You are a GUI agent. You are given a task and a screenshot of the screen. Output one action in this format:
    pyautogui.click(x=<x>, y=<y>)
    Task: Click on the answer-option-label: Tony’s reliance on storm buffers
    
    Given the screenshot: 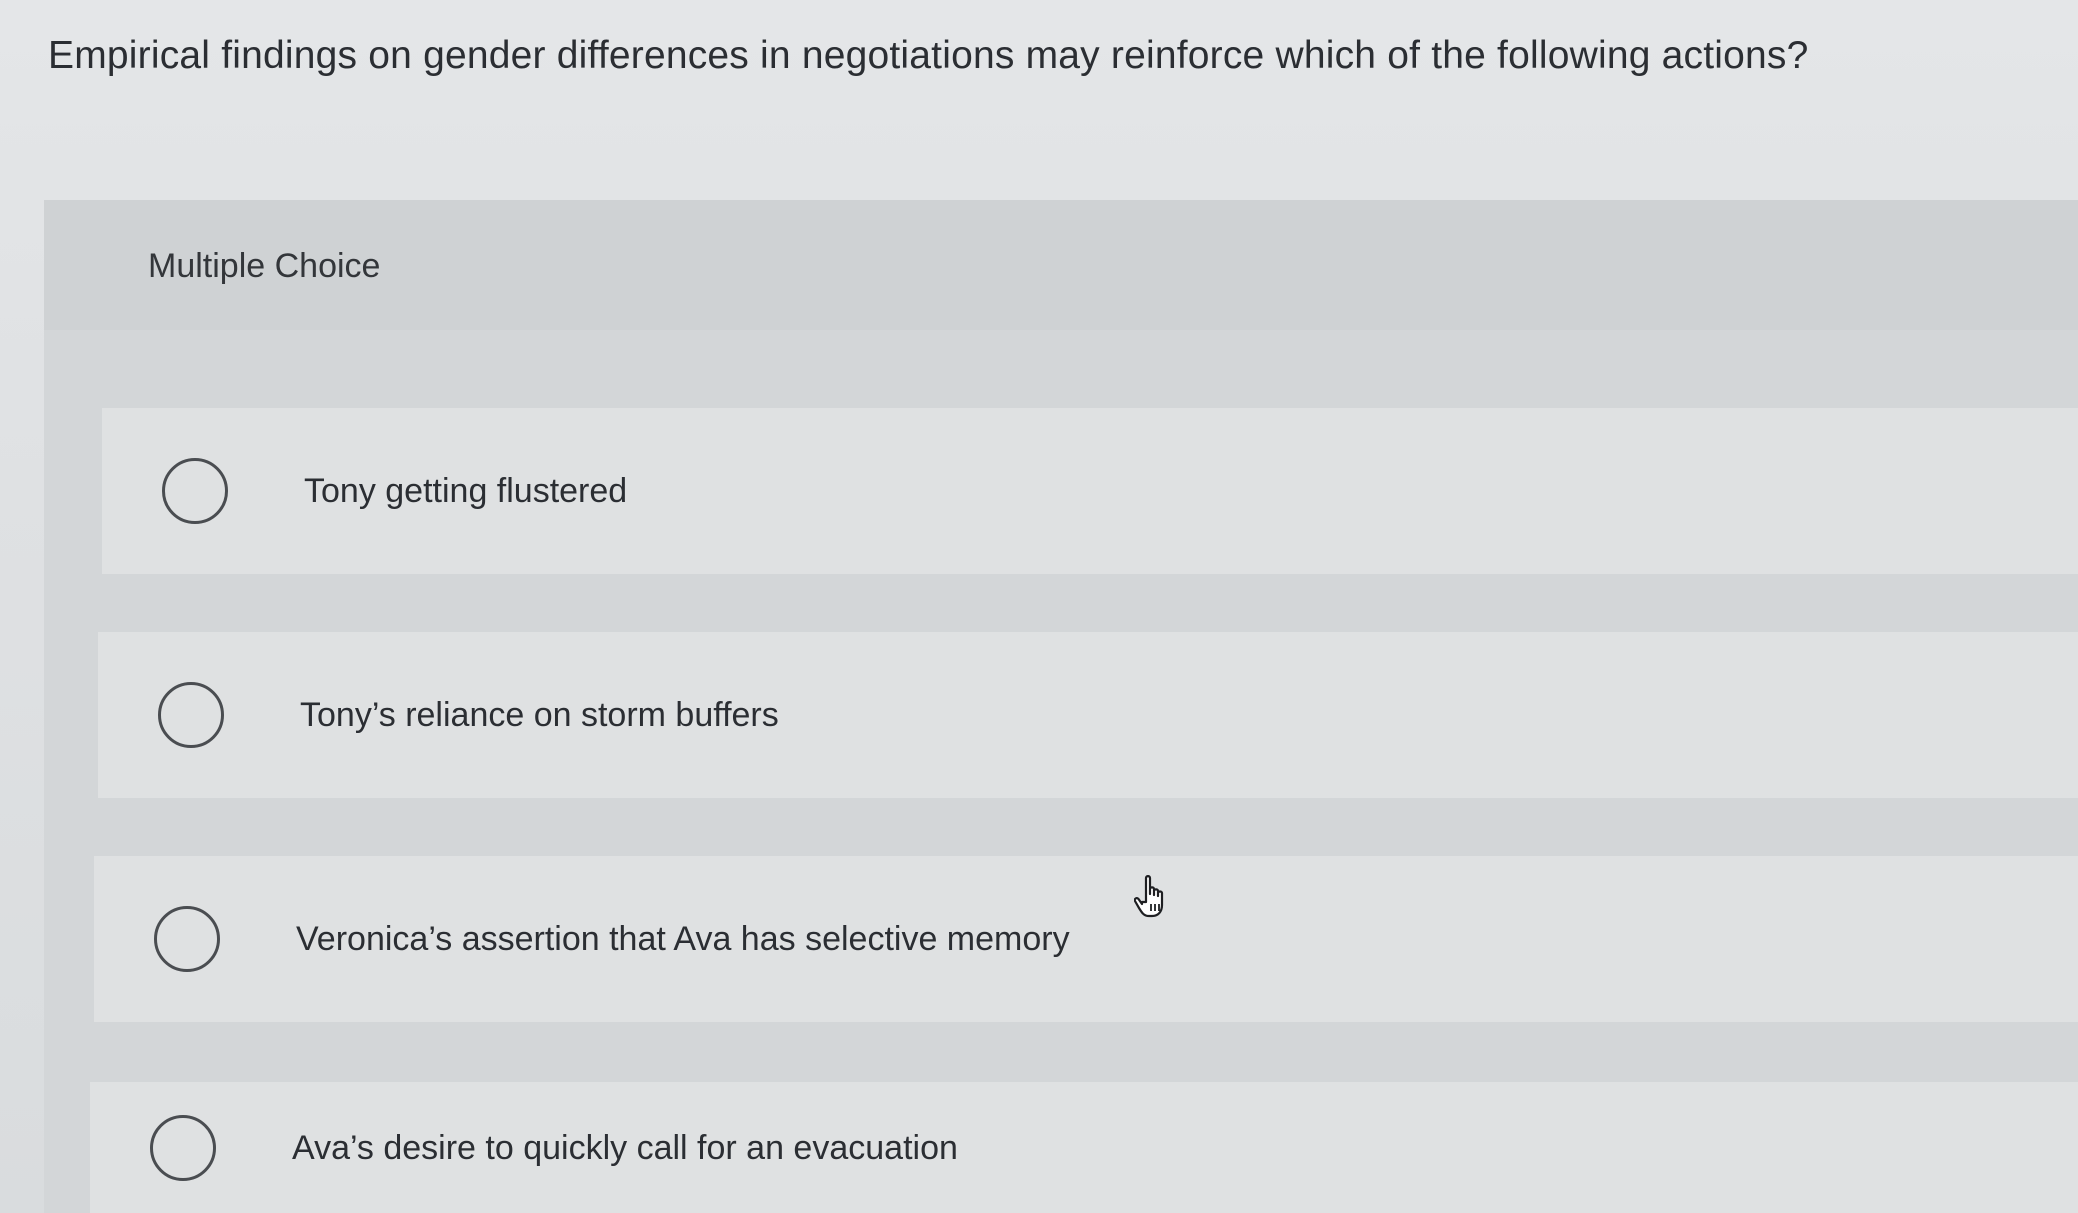 What is the action you would take?
    pyautogui.click(x=539, y=715)
    